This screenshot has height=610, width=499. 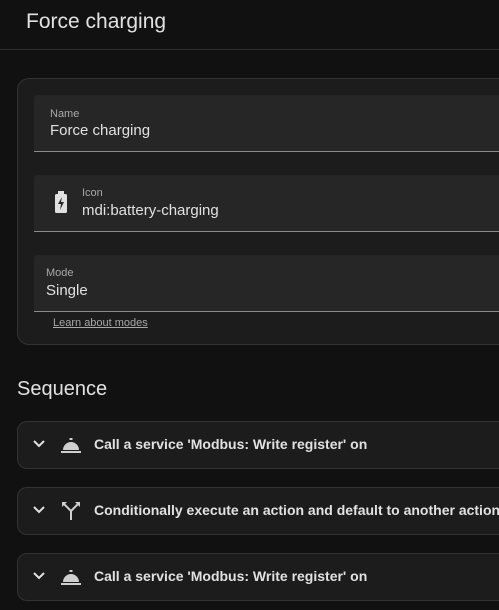 I want to click on icon-field-label: Icon, so click(x=92, y=193).